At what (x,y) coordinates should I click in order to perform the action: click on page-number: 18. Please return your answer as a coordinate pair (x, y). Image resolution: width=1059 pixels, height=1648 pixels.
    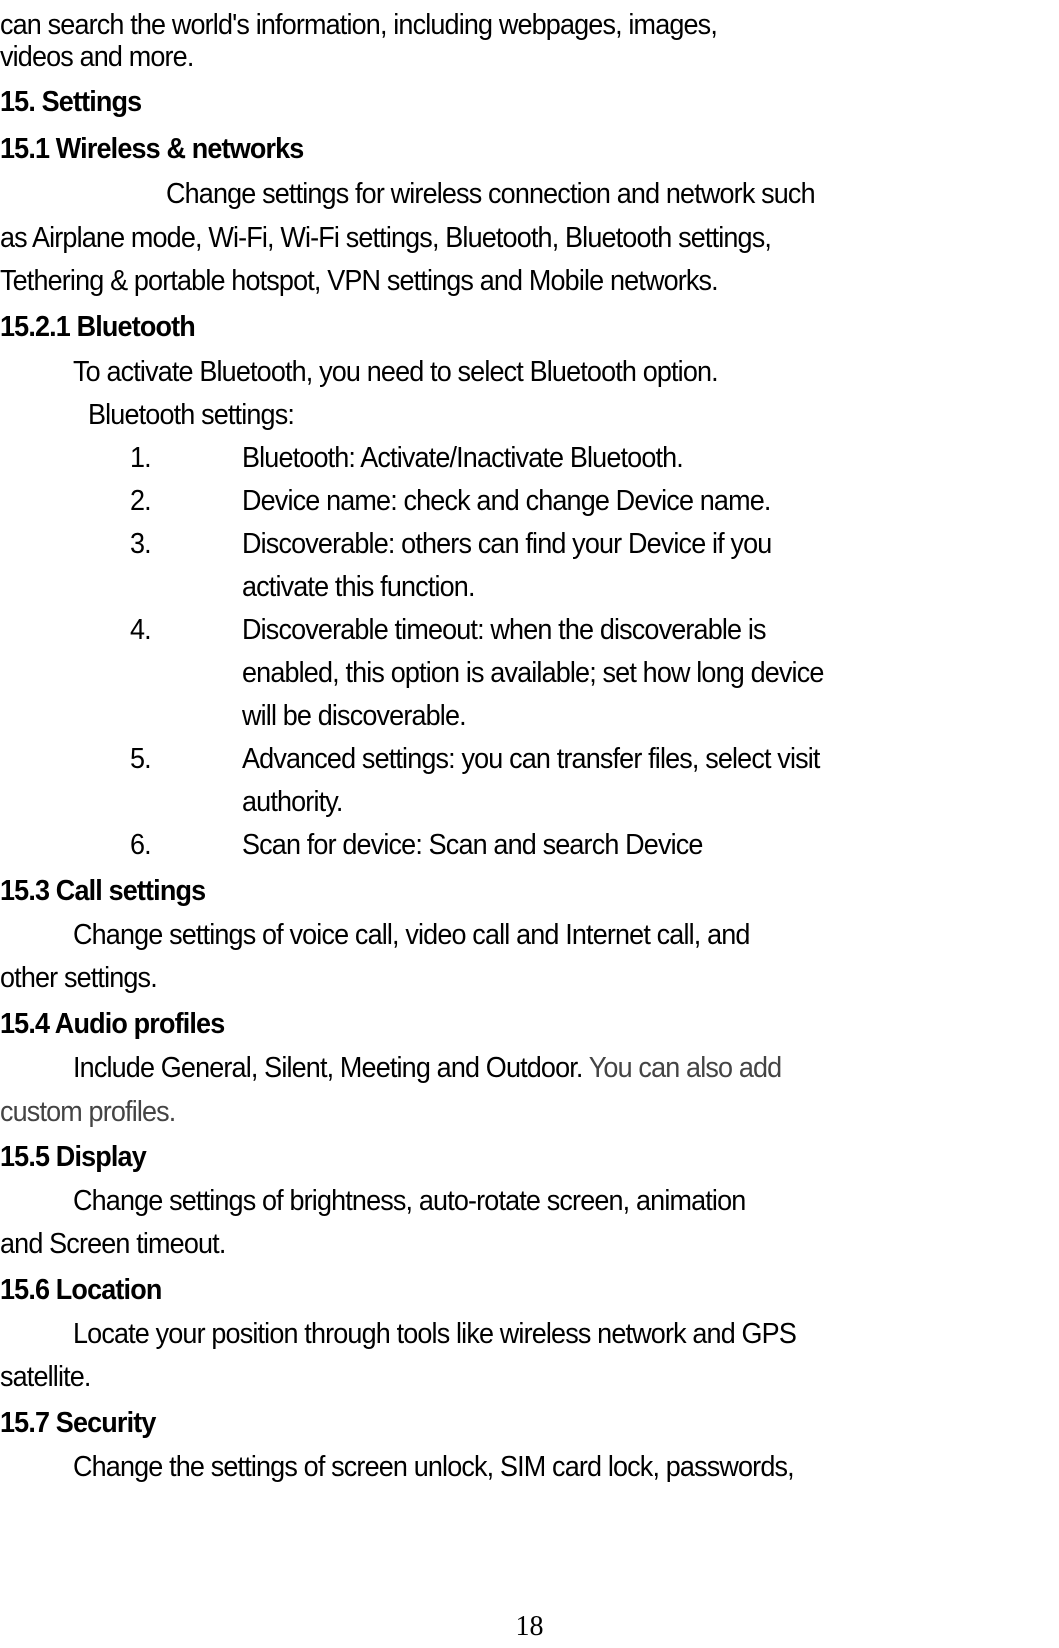
    Looking at the image, I should click on (529, 1626).